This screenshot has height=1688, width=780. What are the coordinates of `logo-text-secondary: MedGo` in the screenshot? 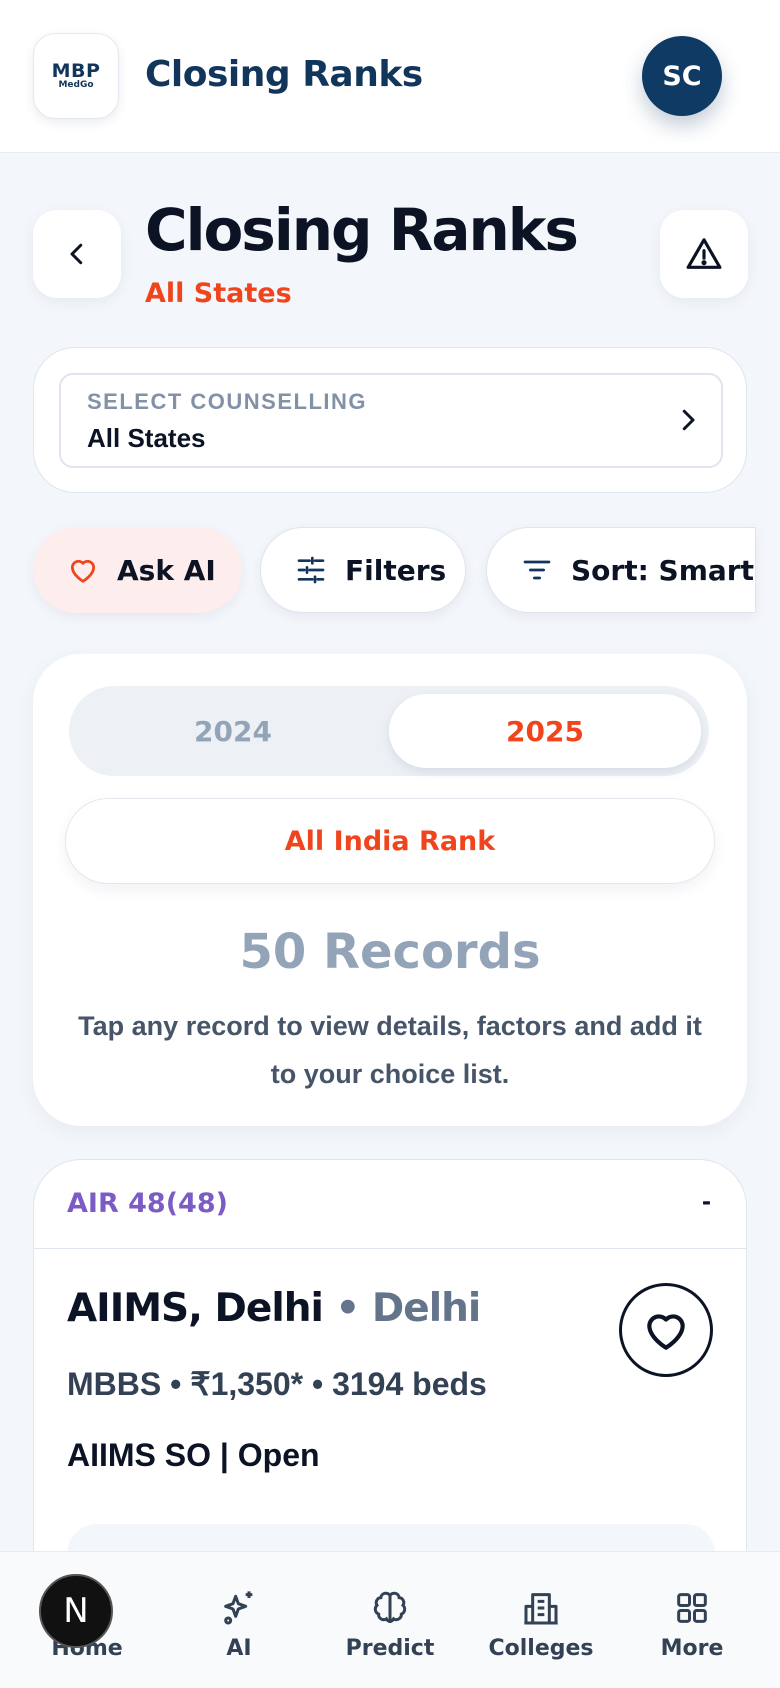 It's located at (76, 84).